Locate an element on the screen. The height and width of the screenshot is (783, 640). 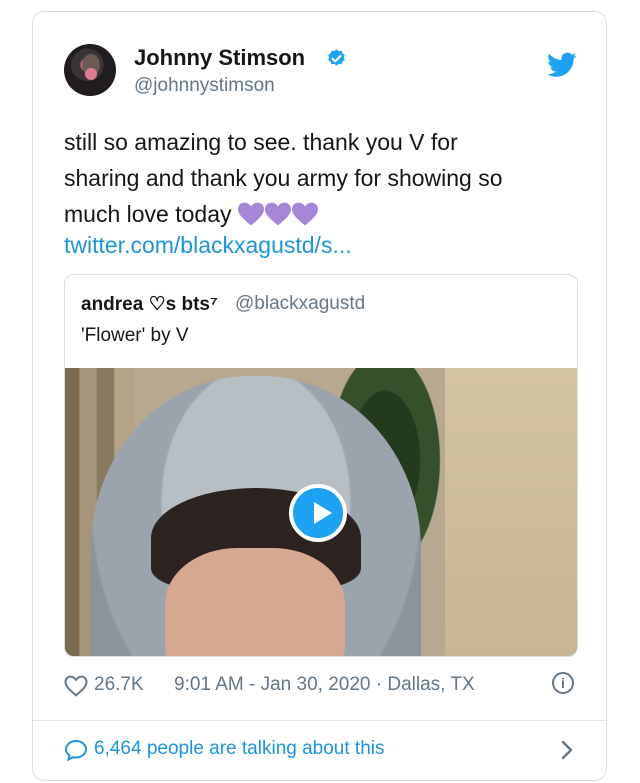
tweet-timestamp: 9:01 AM - Jan 30, 2020 · Dallas, TX is located at coordinates (324, 685).